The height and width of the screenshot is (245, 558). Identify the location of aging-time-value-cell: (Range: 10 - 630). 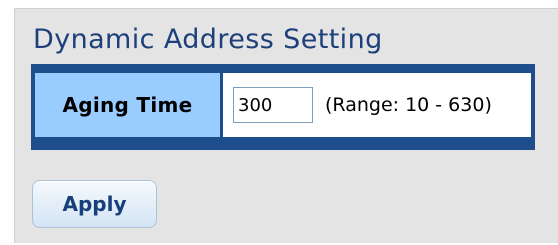
(377, 105).